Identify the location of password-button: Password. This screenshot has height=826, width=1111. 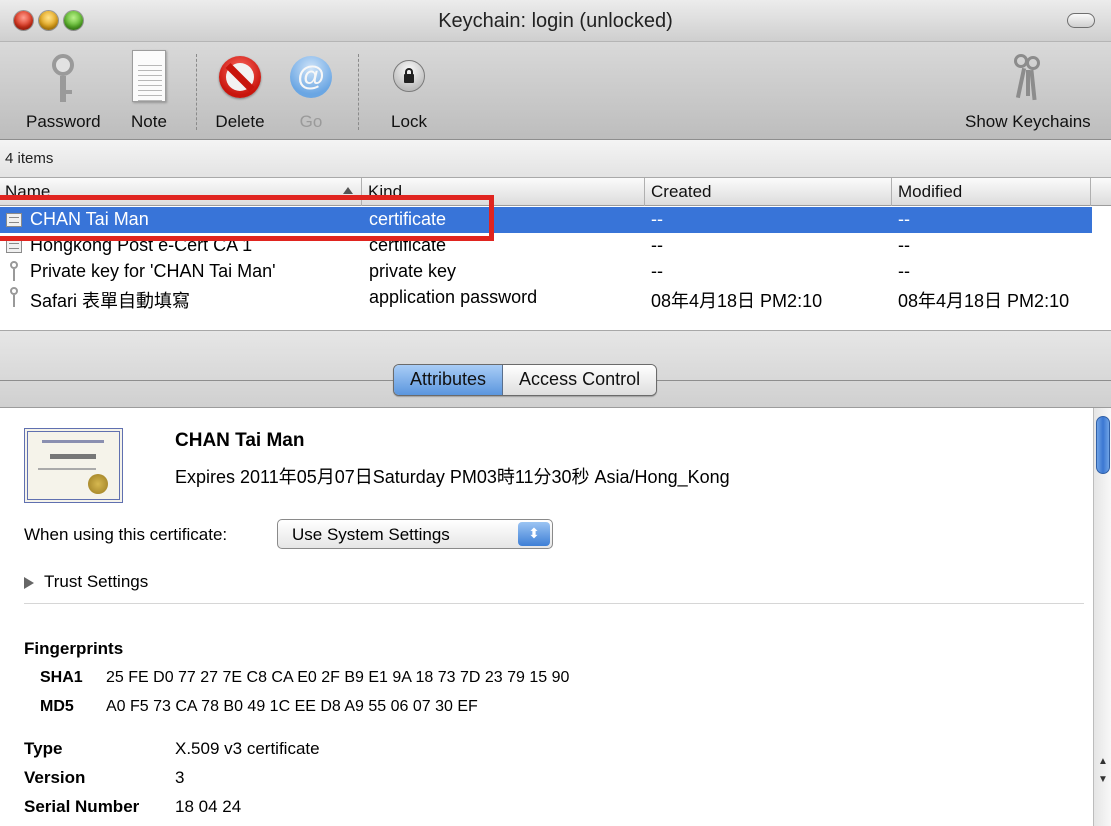
(63, 91).